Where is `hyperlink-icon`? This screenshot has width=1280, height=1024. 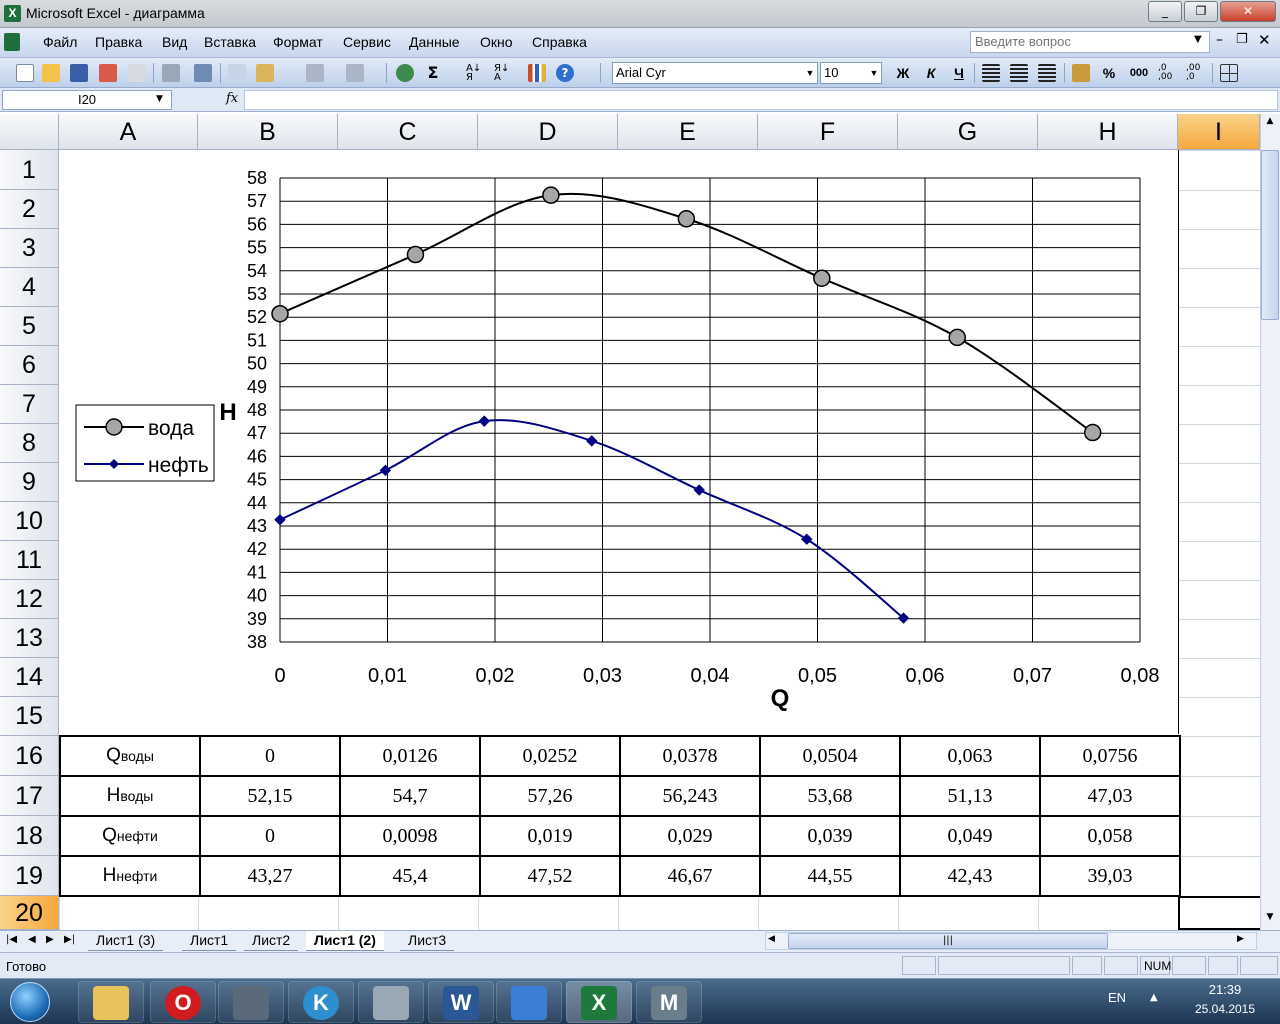
hyperlink-icon is located at coordinates (405, 73).